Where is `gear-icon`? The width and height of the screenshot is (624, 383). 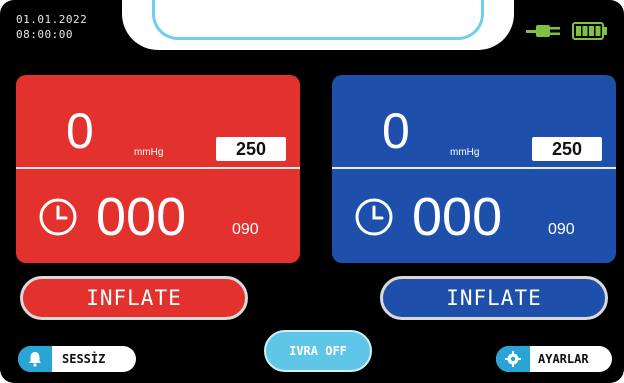
gear-icon is located at coordinates (513, 359).